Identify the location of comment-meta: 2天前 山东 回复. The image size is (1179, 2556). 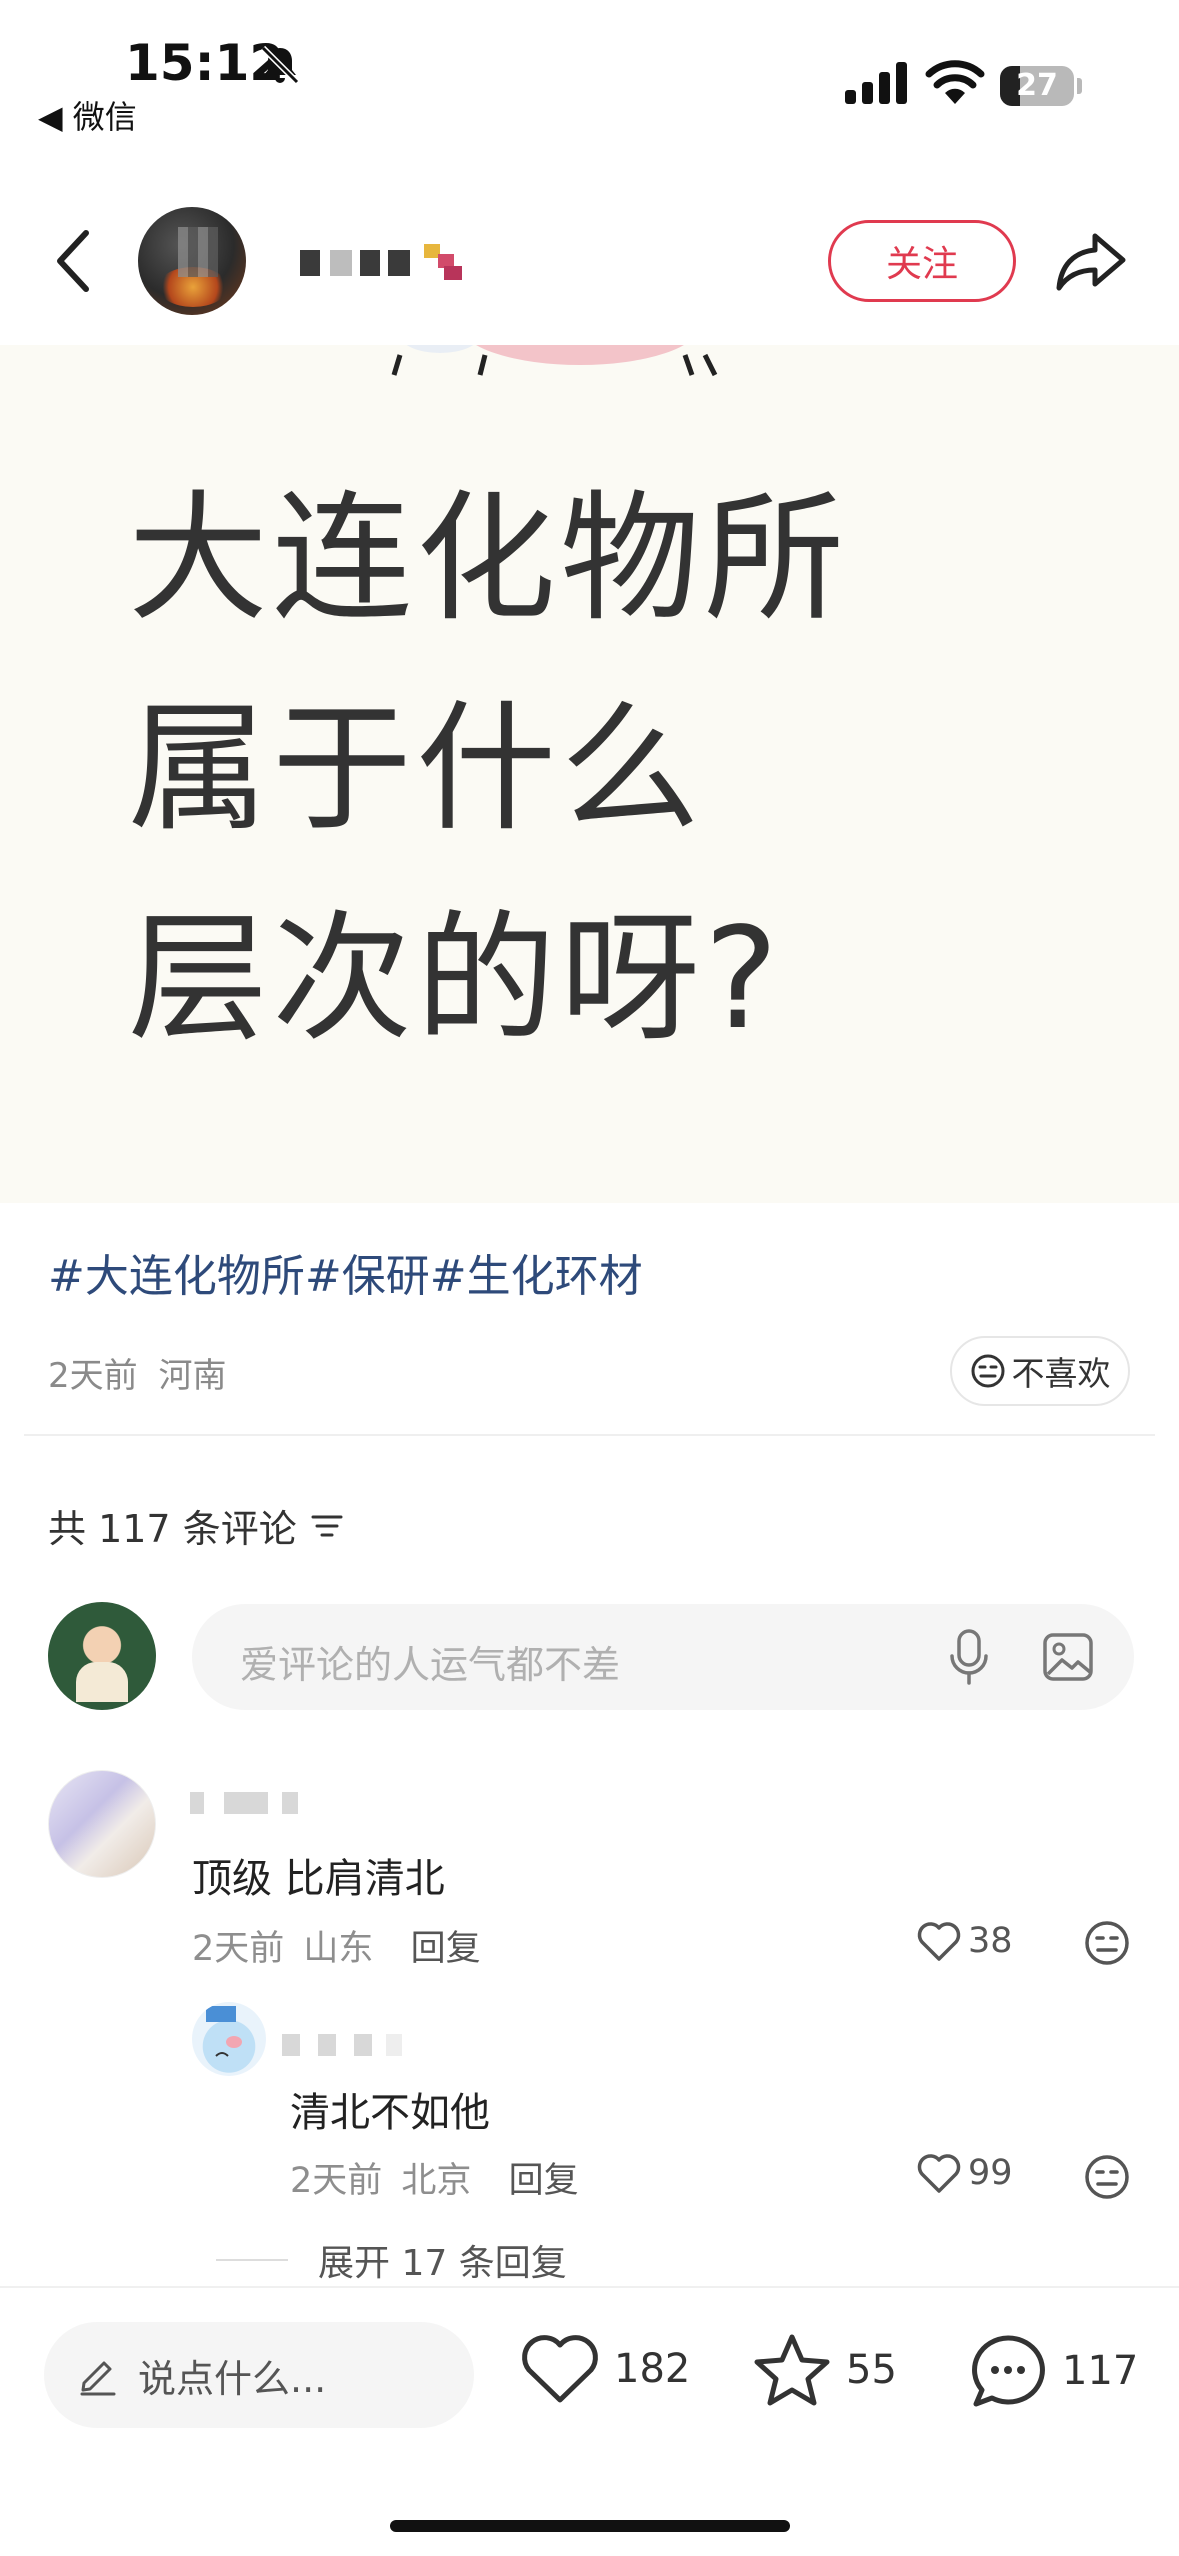
(336, 1945).